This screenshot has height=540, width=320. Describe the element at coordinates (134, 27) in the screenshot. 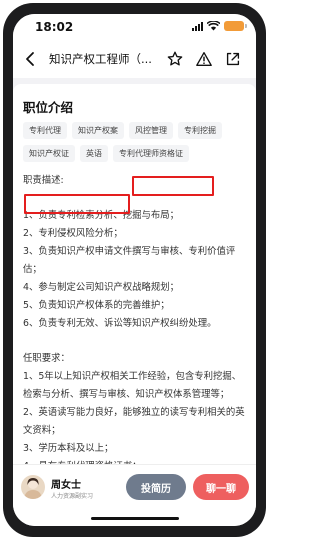

I see `status-bar: 18:02` at that location.